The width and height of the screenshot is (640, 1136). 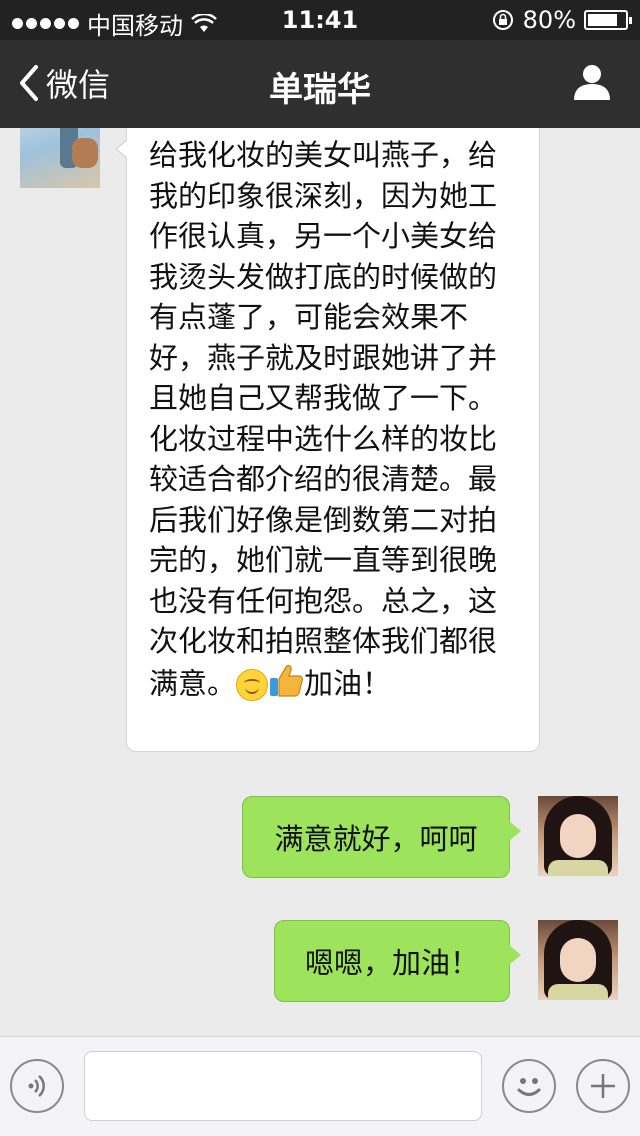 I want to click on rotation-lock-icon, so click(x=502, y=20).